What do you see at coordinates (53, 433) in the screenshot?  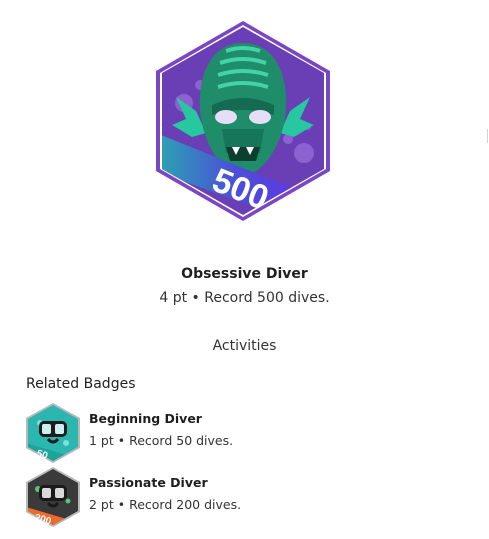 I see `dive-mask-badge-icon: 50` at bounding box center [53, 433].